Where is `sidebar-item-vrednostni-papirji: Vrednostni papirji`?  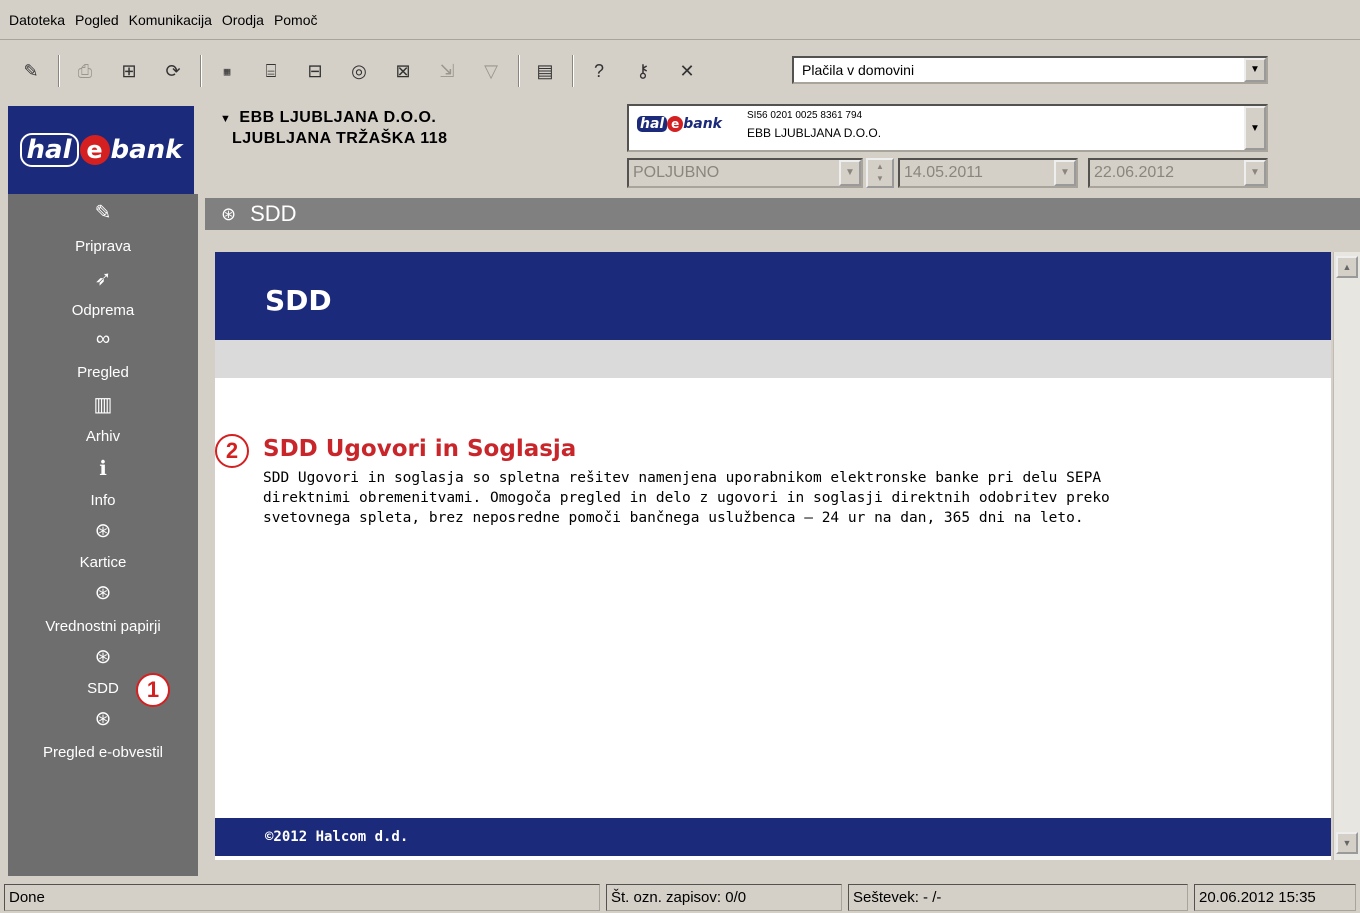 sidebar-item-vrednostni-papirji: Vrednostni papirji is located at coordinates (103, 626).